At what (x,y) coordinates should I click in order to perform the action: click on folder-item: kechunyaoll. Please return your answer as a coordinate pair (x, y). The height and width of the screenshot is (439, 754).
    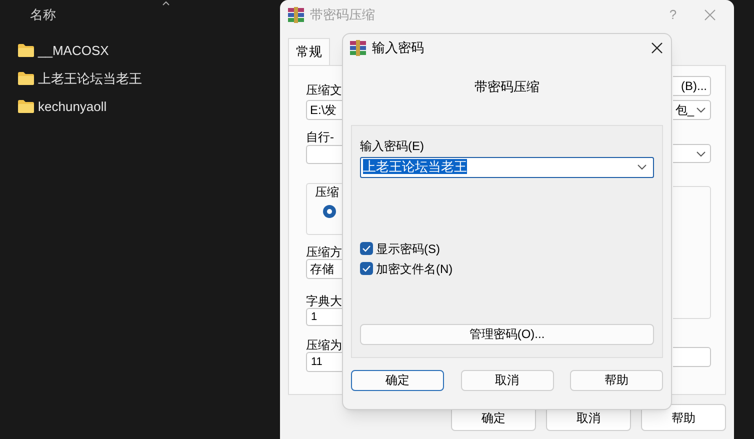
    Looking at the image, I should click on (149, 106).